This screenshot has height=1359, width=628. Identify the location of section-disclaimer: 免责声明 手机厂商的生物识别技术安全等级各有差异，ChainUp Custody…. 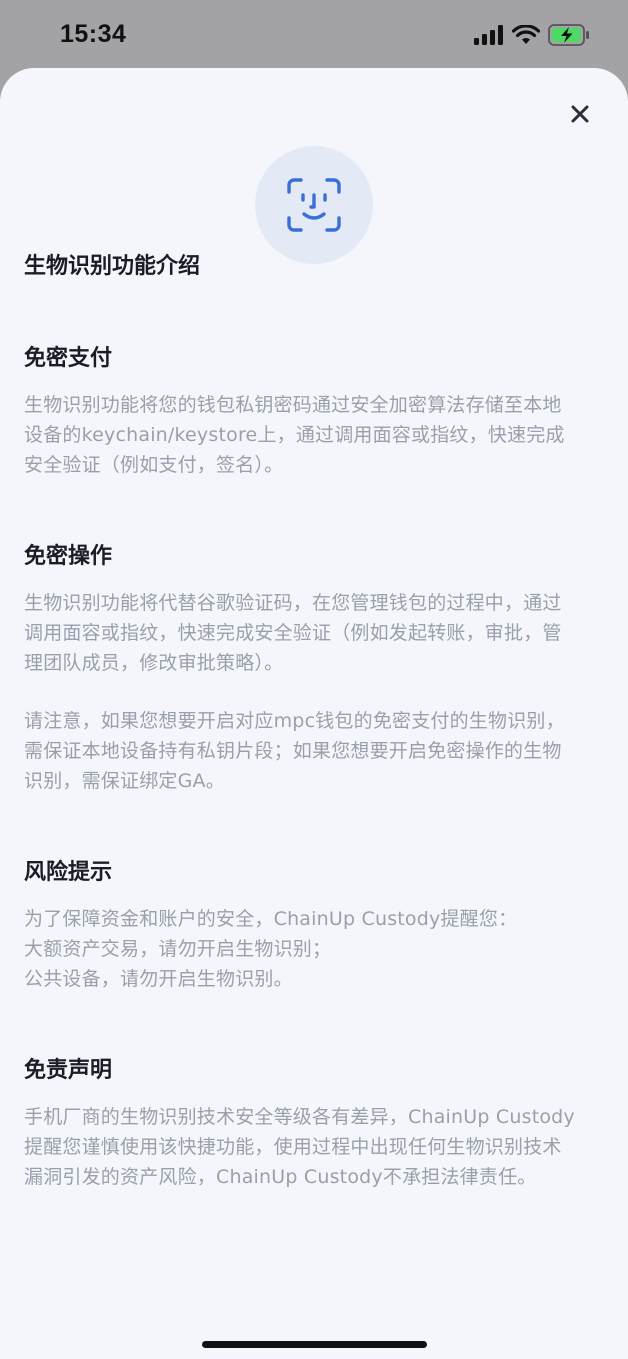
(314, 1124).